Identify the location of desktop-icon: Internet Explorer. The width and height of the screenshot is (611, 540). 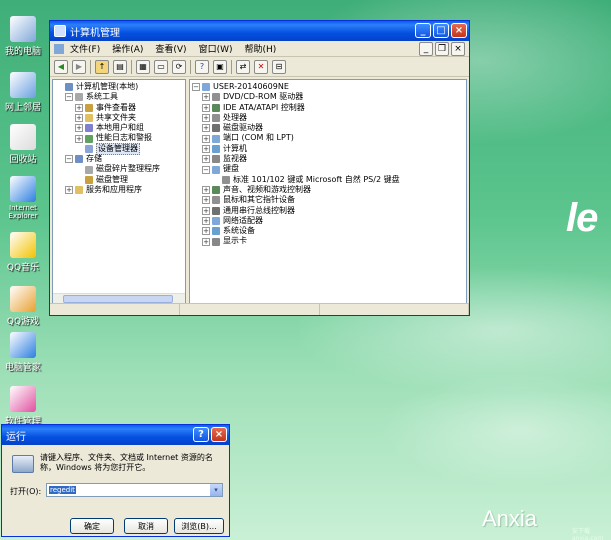
(23, 198).